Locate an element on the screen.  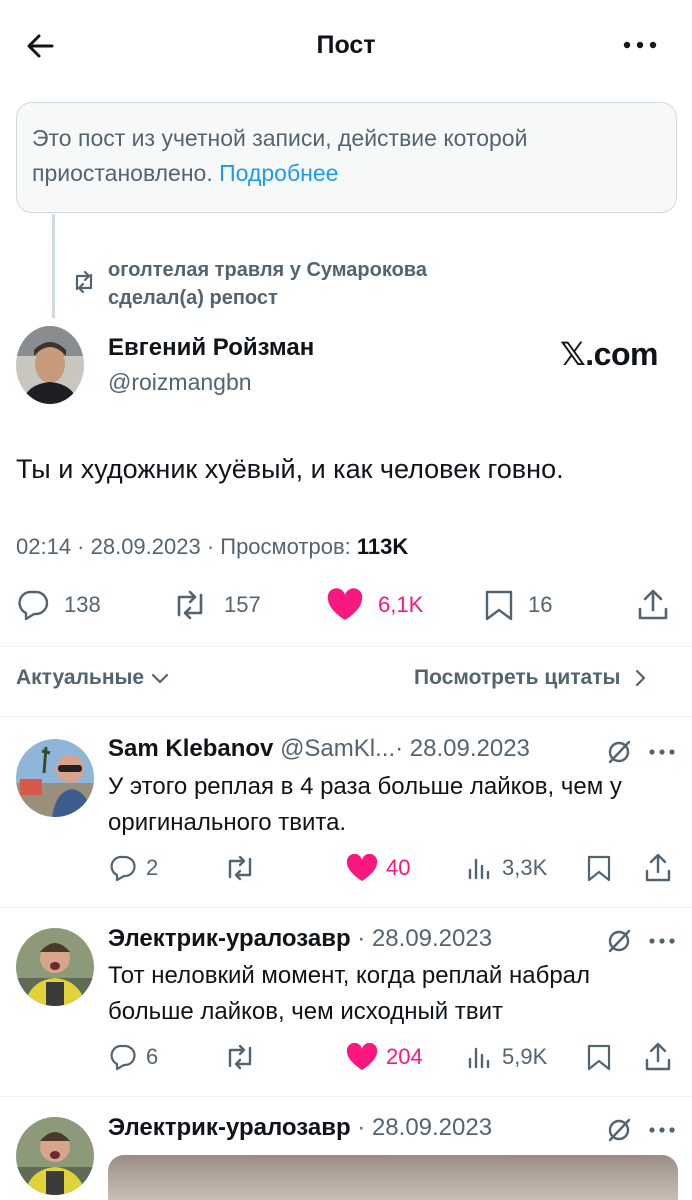
thread-line is located at coordinates (53, 266).